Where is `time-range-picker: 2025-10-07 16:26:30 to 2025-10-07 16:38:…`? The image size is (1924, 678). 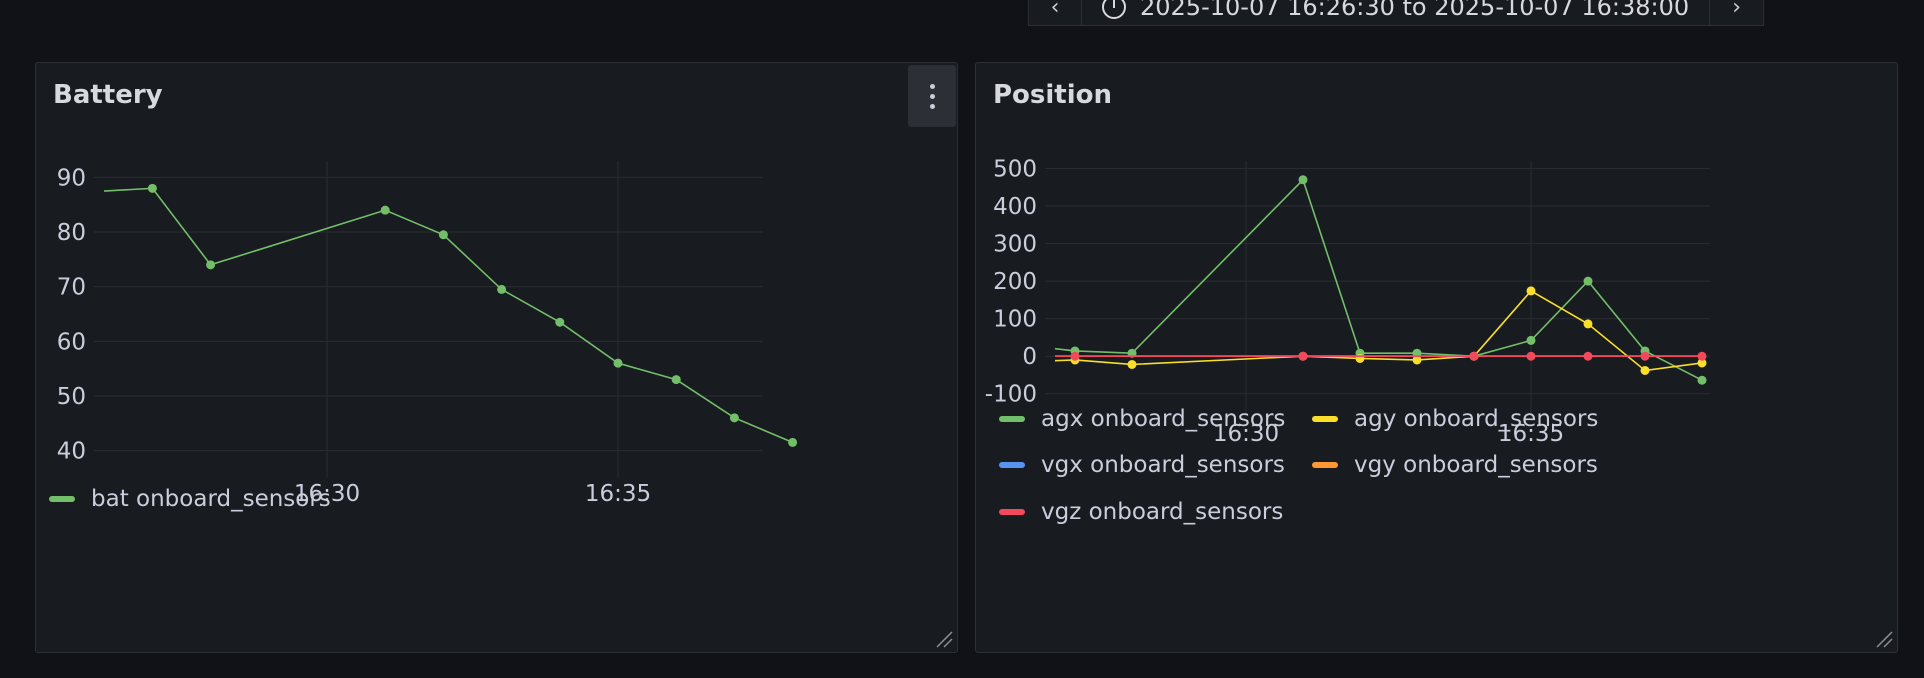 time-range-picker: 2025-10-07 16:26:30 to 2025-10-07 16:38:… is located at coordinates (1396, 13).